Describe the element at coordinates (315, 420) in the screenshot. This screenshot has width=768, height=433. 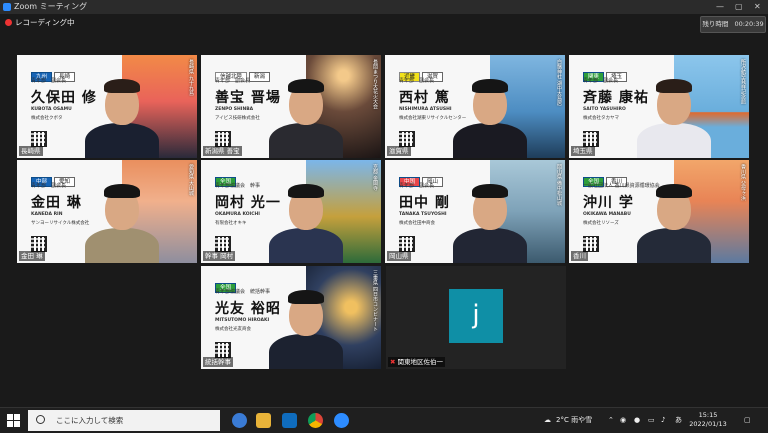
I see `chrome-icon` at that location.